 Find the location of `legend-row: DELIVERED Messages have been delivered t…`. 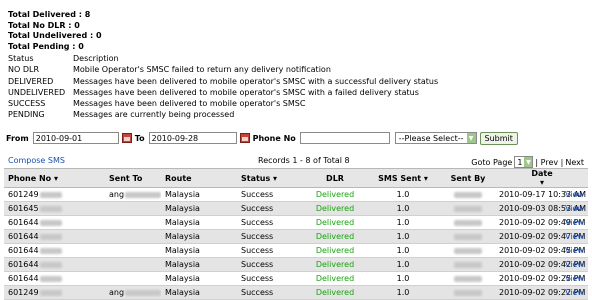

legend-row: DELIVERED Messages have been delivered t… is located at coordinates (223, 81).